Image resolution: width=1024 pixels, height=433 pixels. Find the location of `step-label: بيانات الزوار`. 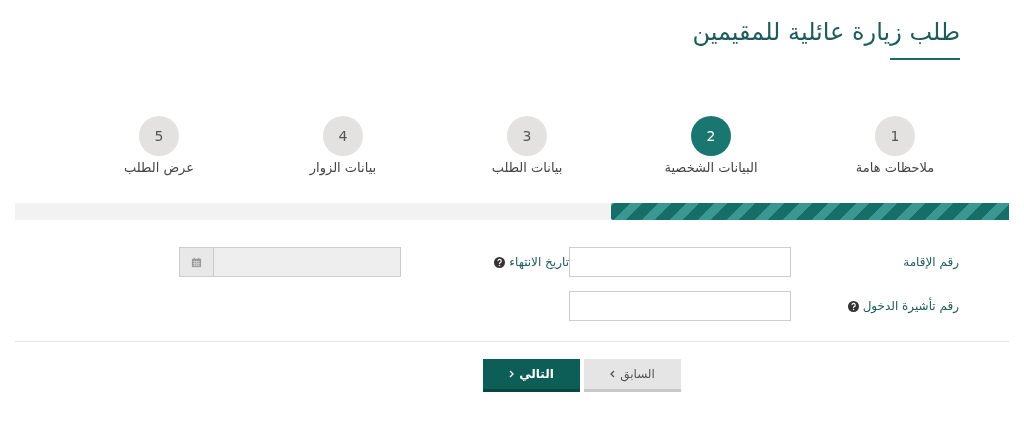

step-label: بيانات الزوار is located at coordinates (343, 167).